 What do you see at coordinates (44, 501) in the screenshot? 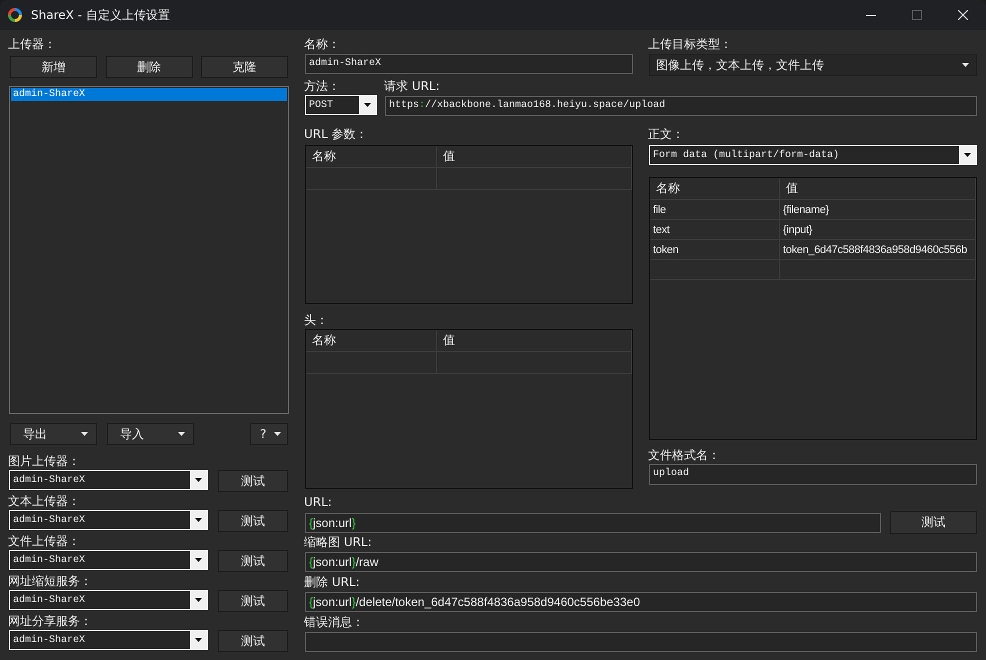
I see `destination-label: 文本上传器：` at bounding box center [44, 501].